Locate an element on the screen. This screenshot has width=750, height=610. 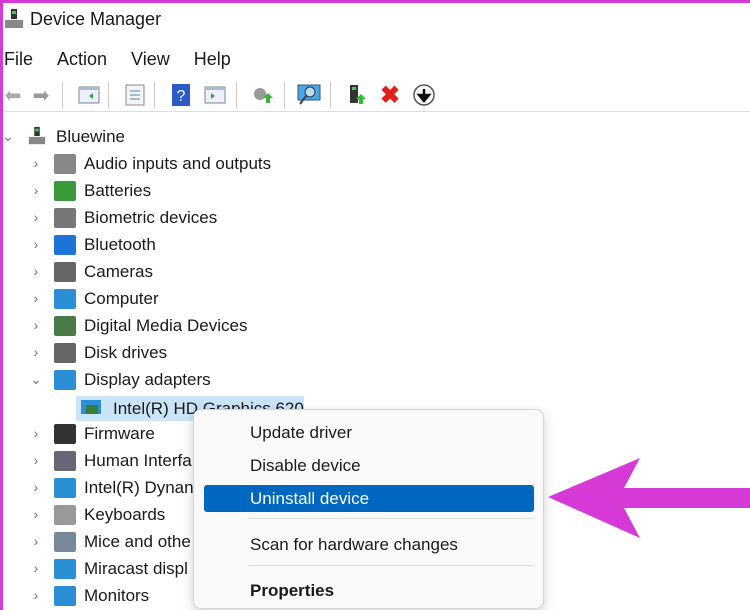
update-driver-icon is located at coordinates (263, 95).